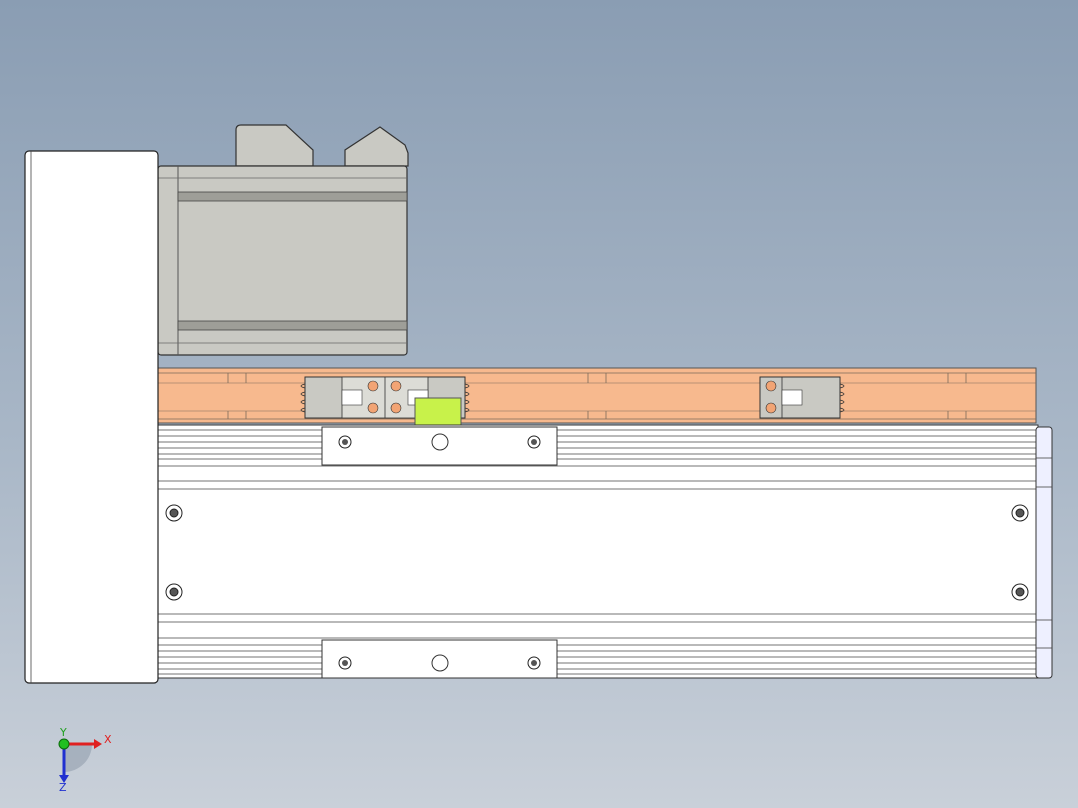 The height and width of the screenshot is (808, 1078). I want to click on motor-groove-top, so click(292, 196).